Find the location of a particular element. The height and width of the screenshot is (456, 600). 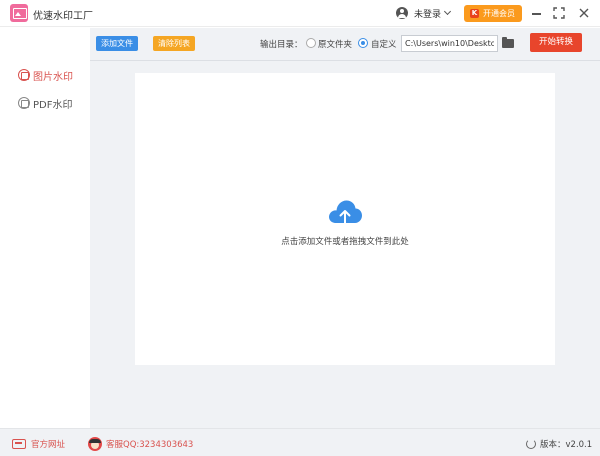

radio-original-folder is located at coordinates (311, 43).